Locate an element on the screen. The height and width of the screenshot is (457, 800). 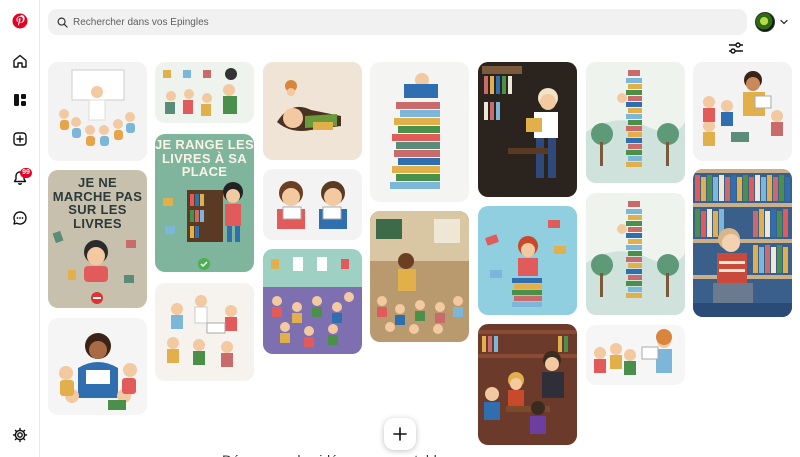
plus-icon is located at coordinates (400, 434).